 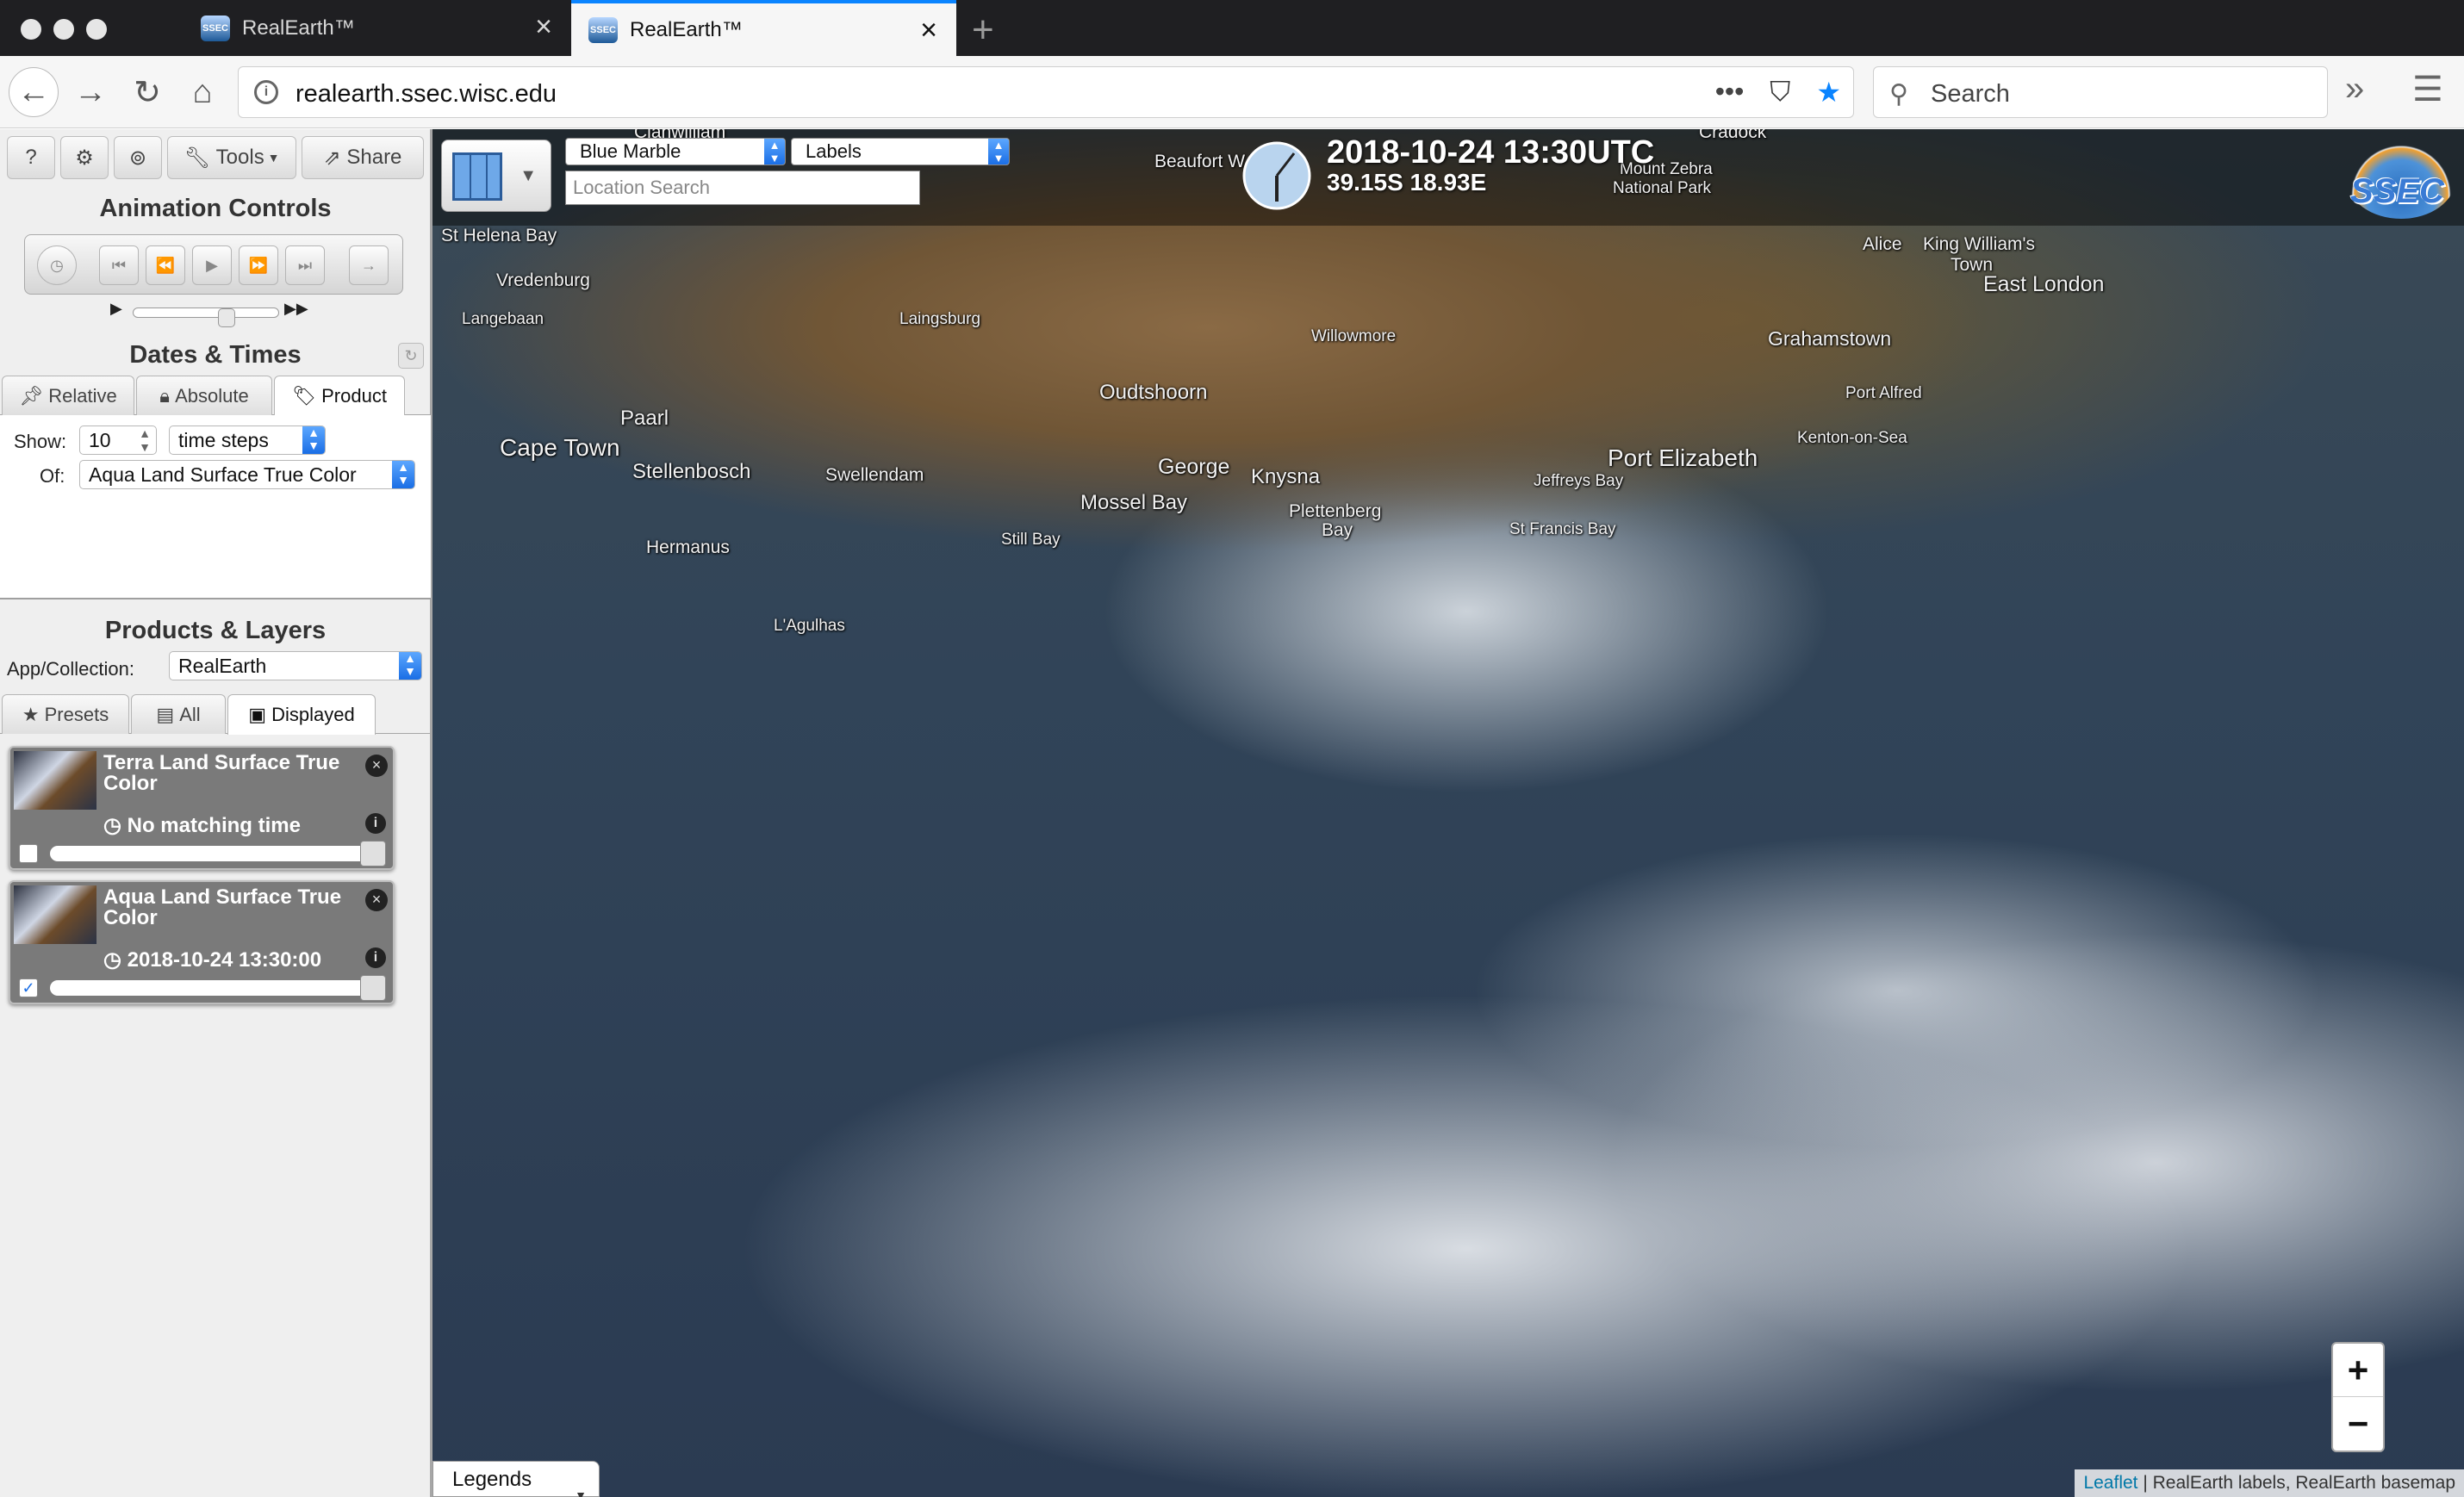 I want to click on menu-icon: ☰, so click(x=2428, y=89).